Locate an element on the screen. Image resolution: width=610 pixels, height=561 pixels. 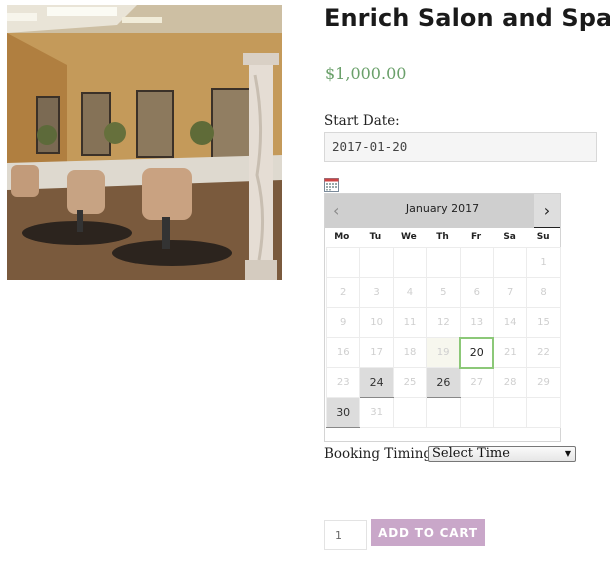
day-cell: 19 is located at coordinates (443, 352).